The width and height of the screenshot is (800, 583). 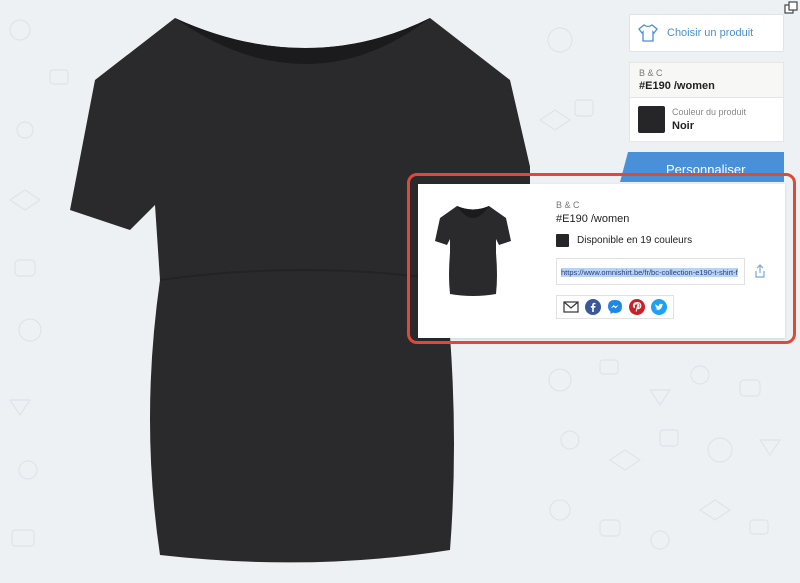 I want to click on choose-product-label: Choisir un produit, so click(x=710, y=33).